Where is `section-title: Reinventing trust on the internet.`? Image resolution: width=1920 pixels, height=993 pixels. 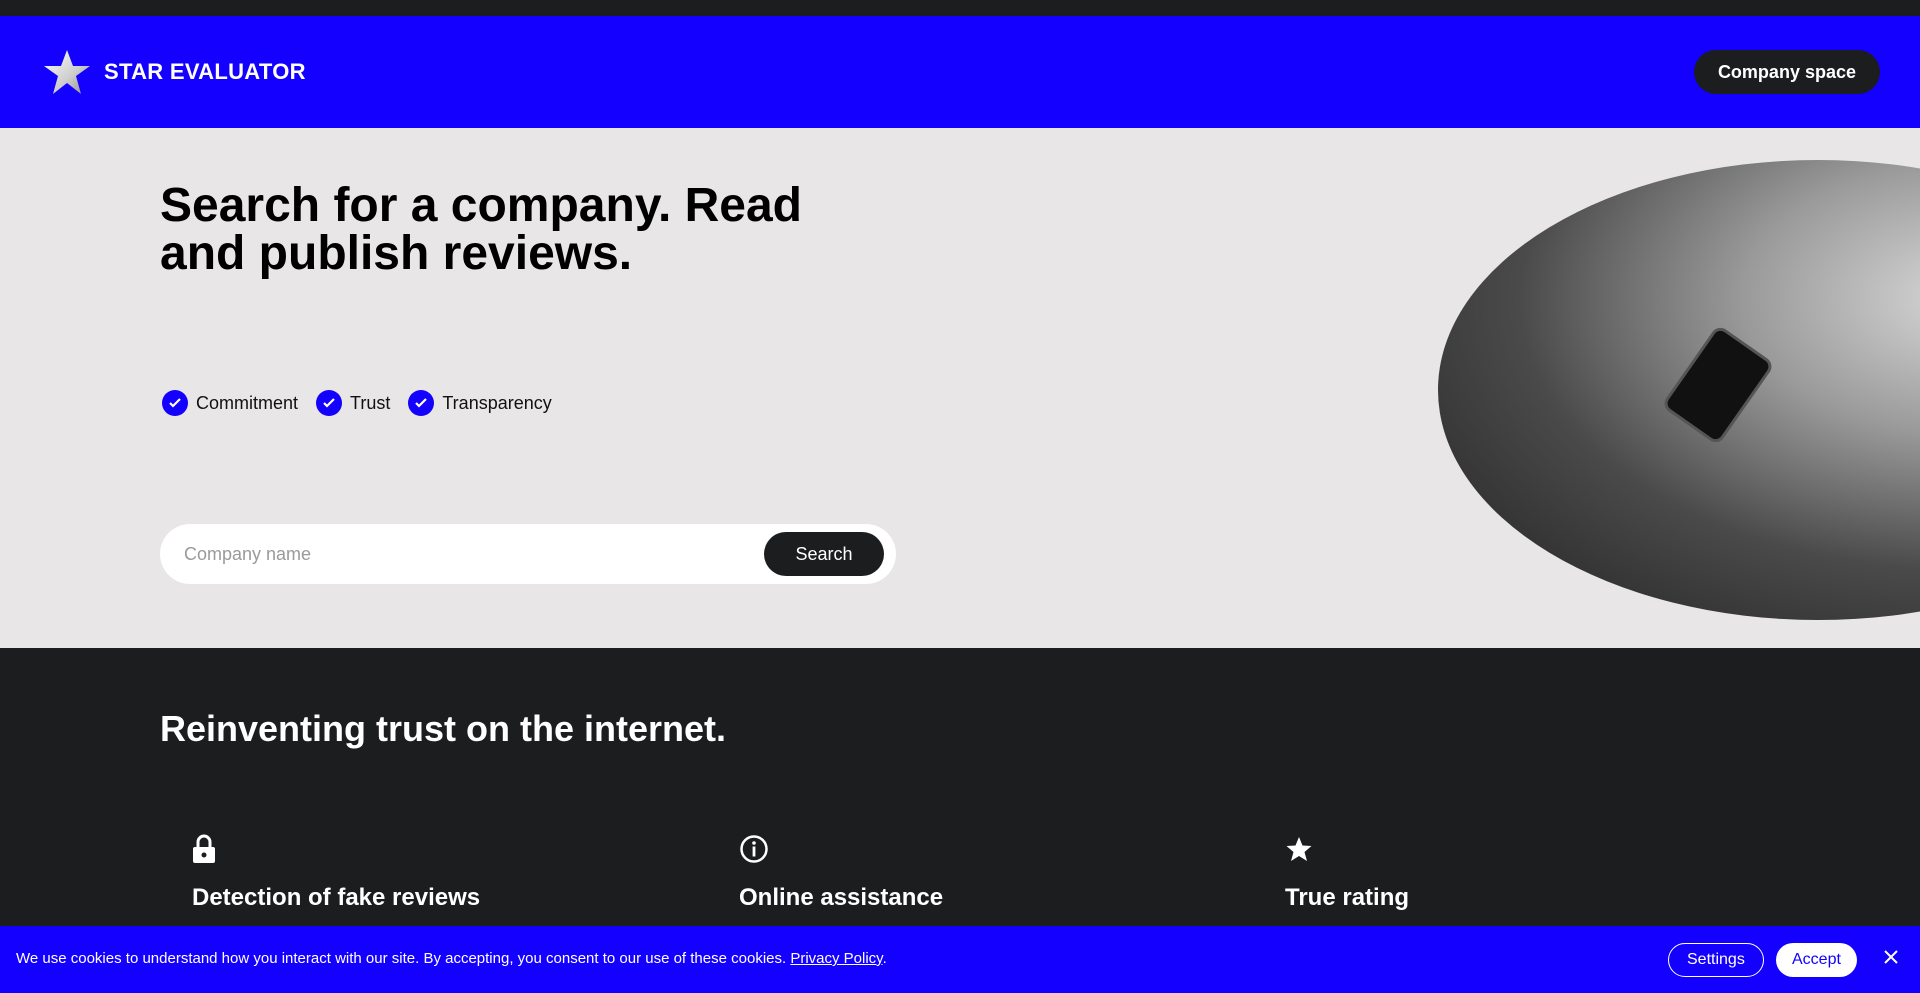 section-title: Reinventing trust on the internet. is located at coordinates (443, 728).